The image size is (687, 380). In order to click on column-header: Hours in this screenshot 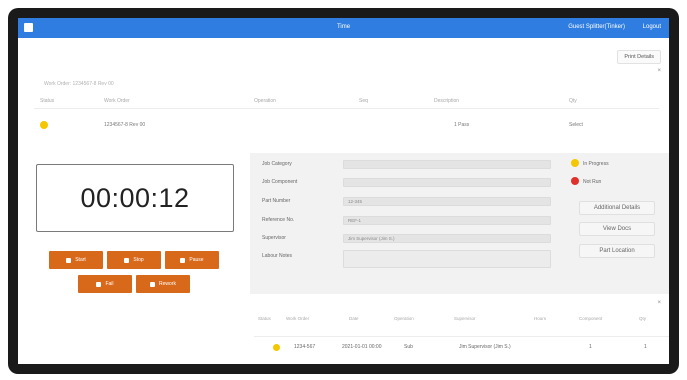, I will do `click(540, 318)`.